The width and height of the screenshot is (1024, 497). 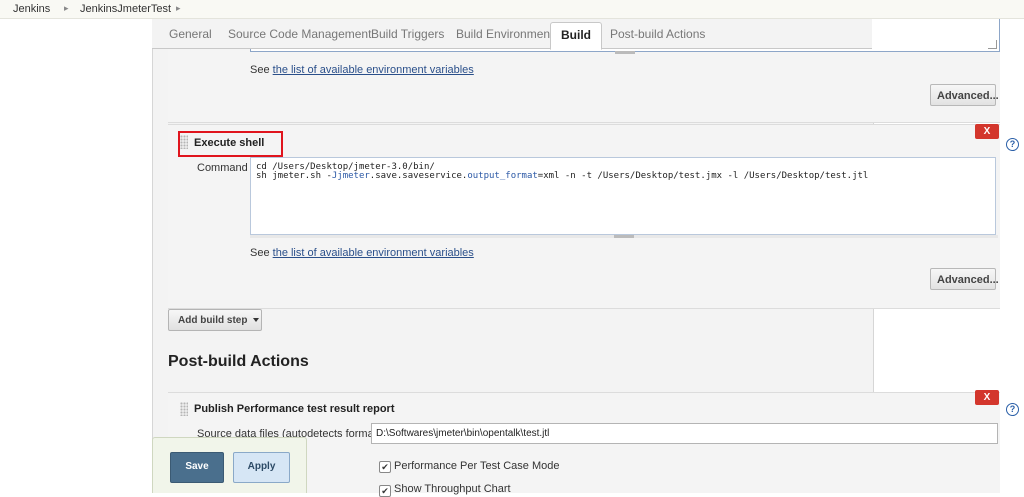 What do you see at coordinates (576, 36) in the screenshot?
I see `tab-build: Build` at bounding box center [576, 36].